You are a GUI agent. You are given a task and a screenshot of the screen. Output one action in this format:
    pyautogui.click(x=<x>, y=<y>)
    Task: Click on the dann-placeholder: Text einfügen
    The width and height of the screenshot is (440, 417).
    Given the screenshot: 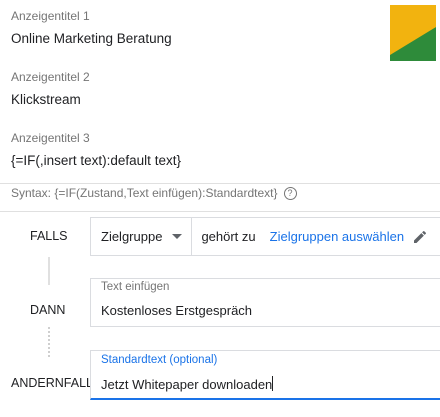 What is the action you would take?
    pyautogui.click(x=135, y=287)
    